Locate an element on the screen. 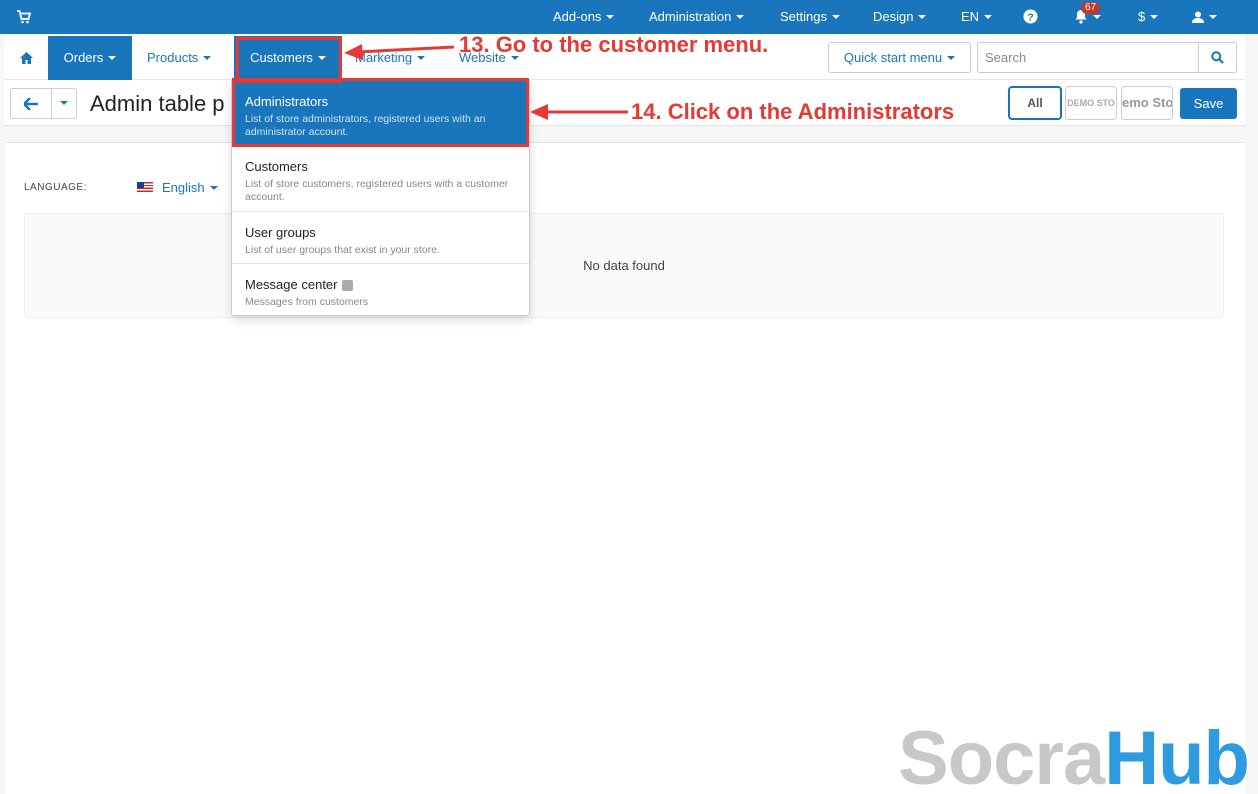  customers-highlight-box is located at coordinates (289, 60).